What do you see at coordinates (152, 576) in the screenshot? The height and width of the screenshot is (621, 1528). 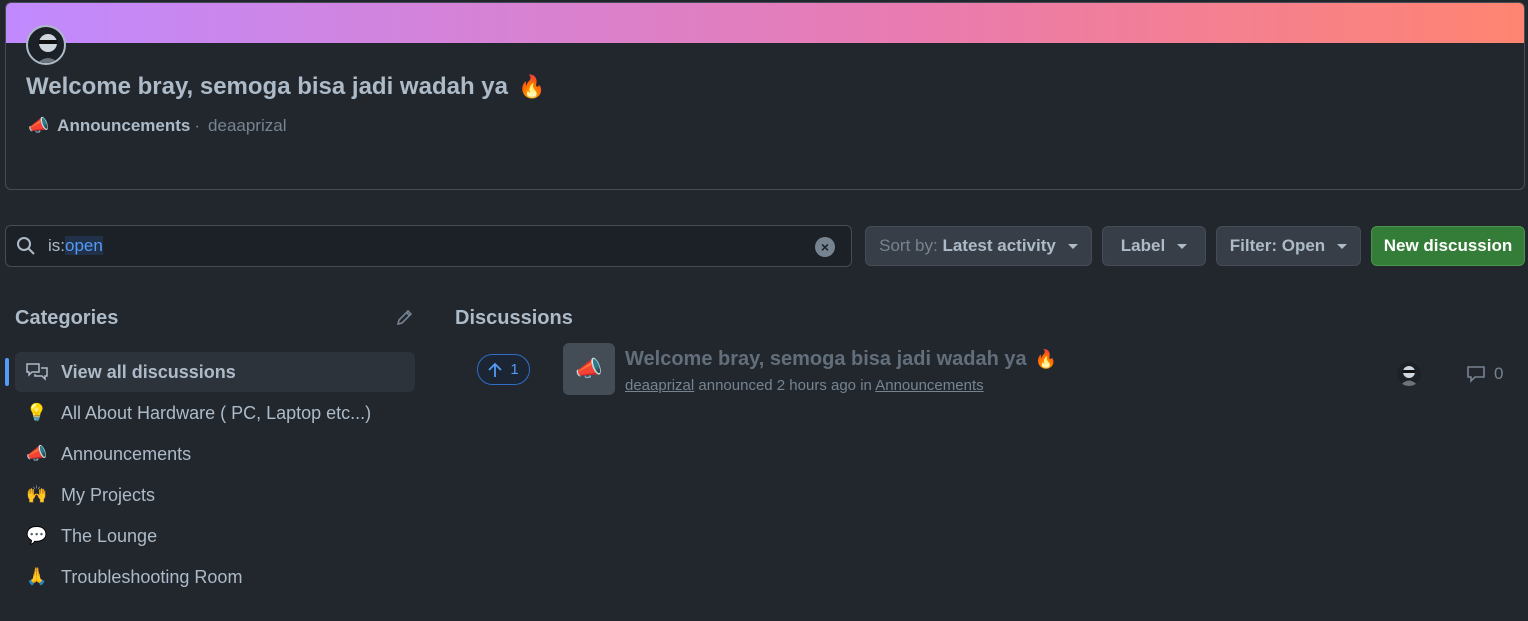 I see `category-label: Troubleshooting Room` at bounding box center [152, 576].